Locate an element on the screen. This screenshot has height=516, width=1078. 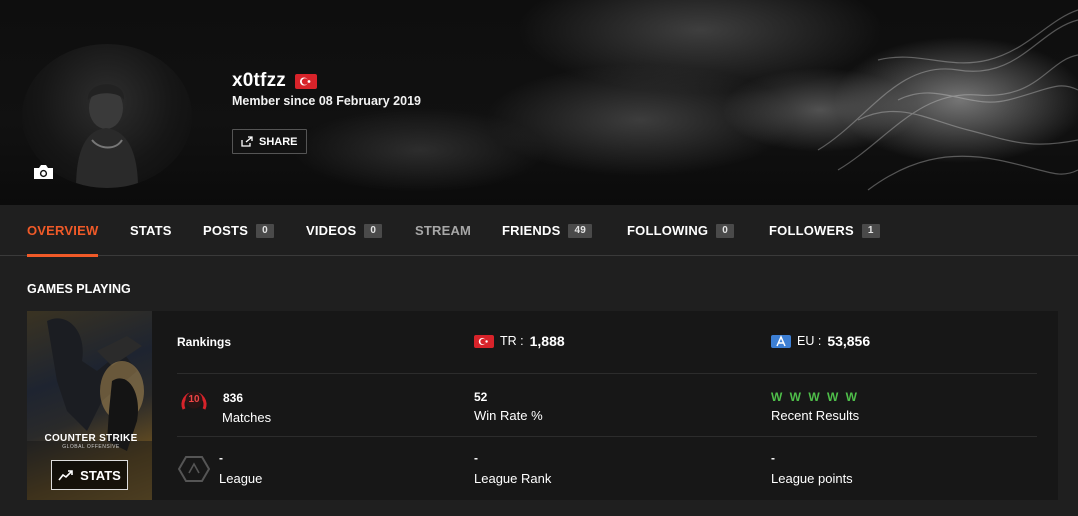
section-title: GAMES PLAYING is located at coordinates (79, 289).